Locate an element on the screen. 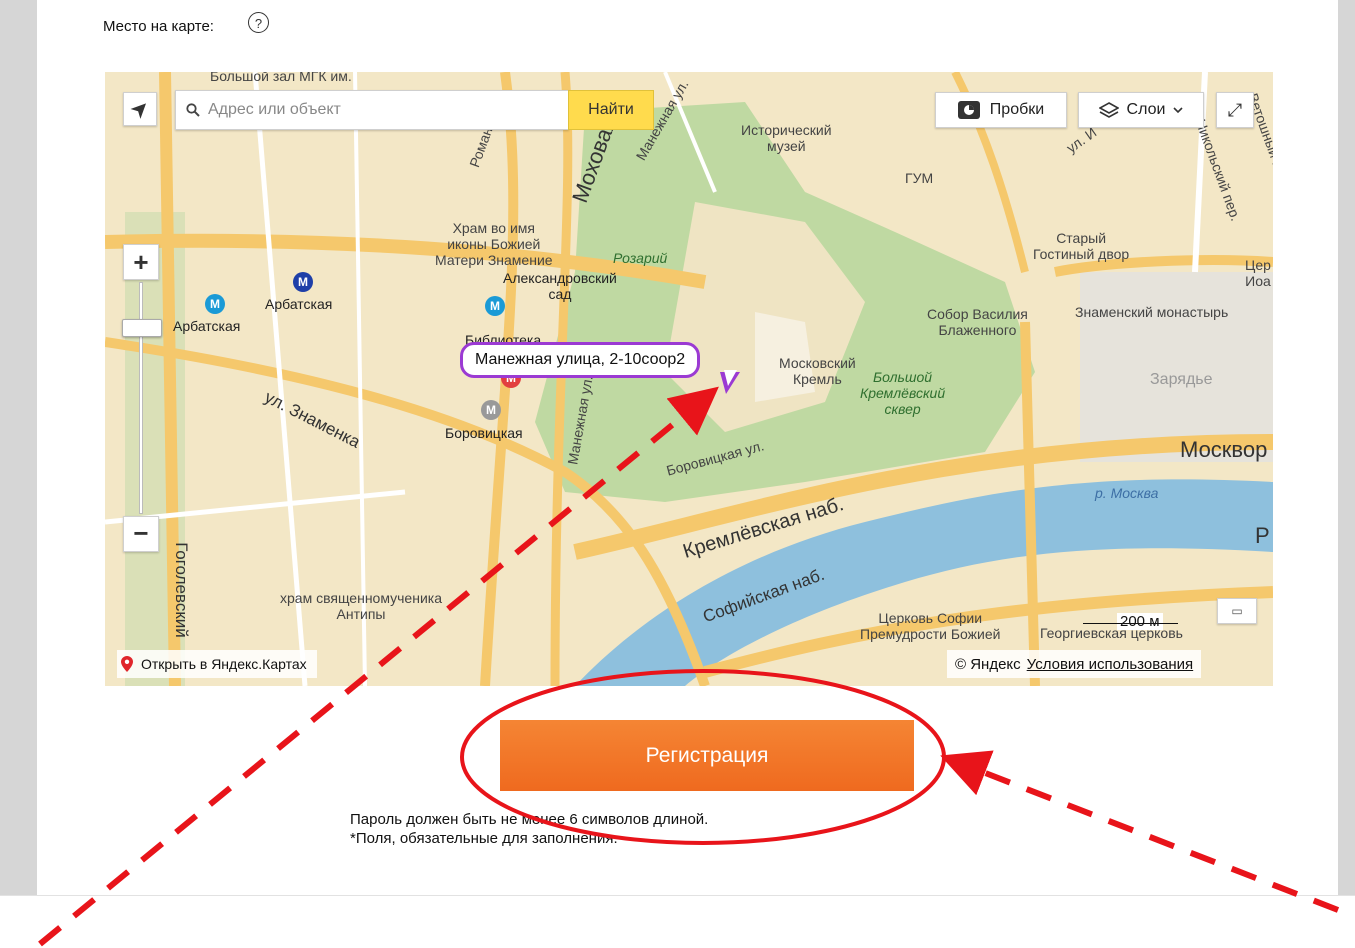 This screenshot has height=948, width=1355. balloon-tail-inner is located at coordinates (730, 378).